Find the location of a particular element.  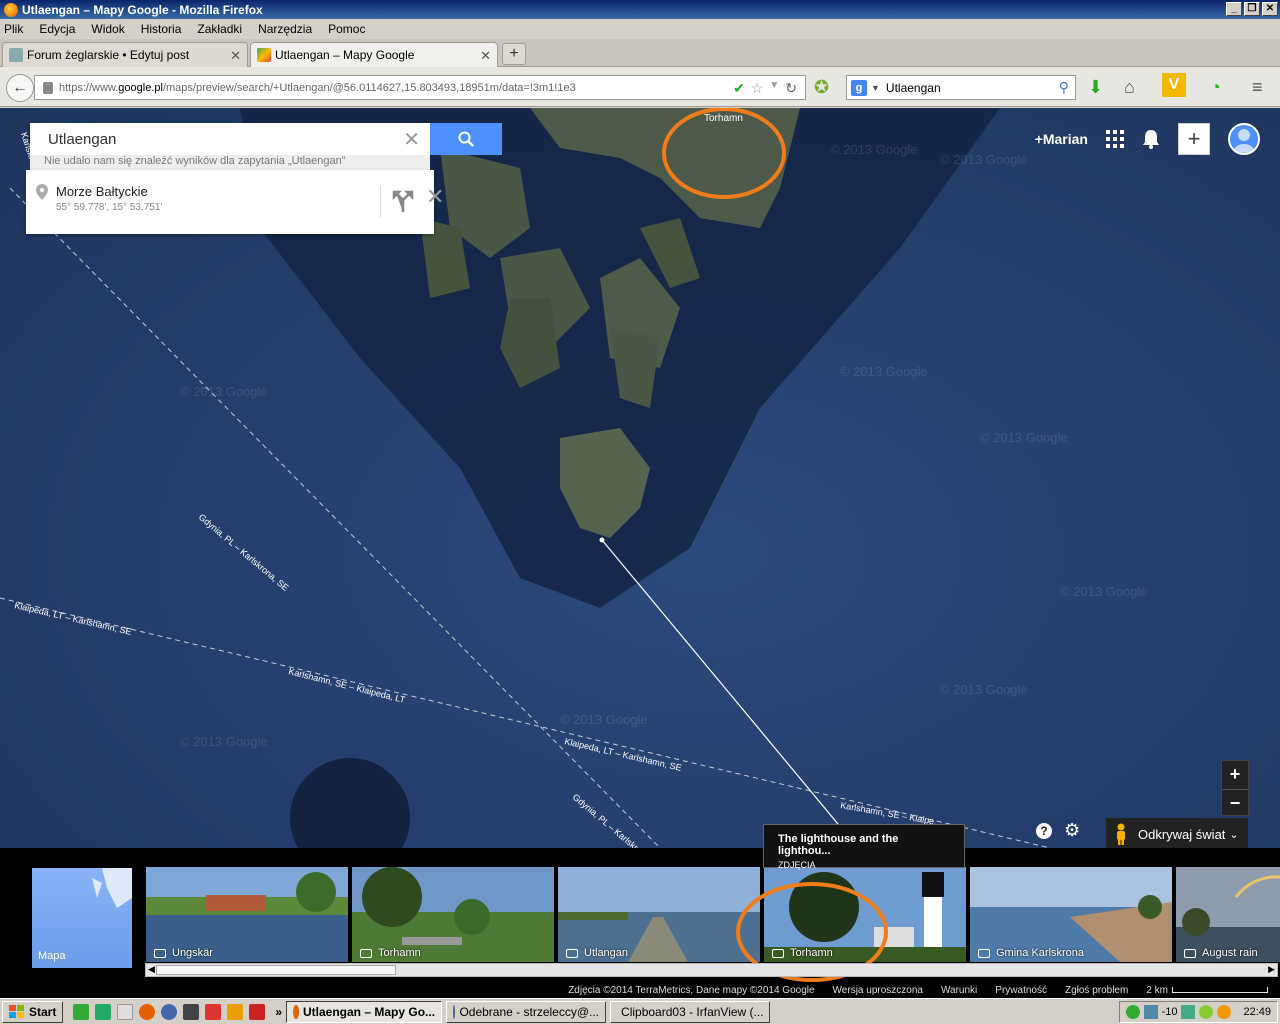

opera-icon is located at coordinates (213, 1011).